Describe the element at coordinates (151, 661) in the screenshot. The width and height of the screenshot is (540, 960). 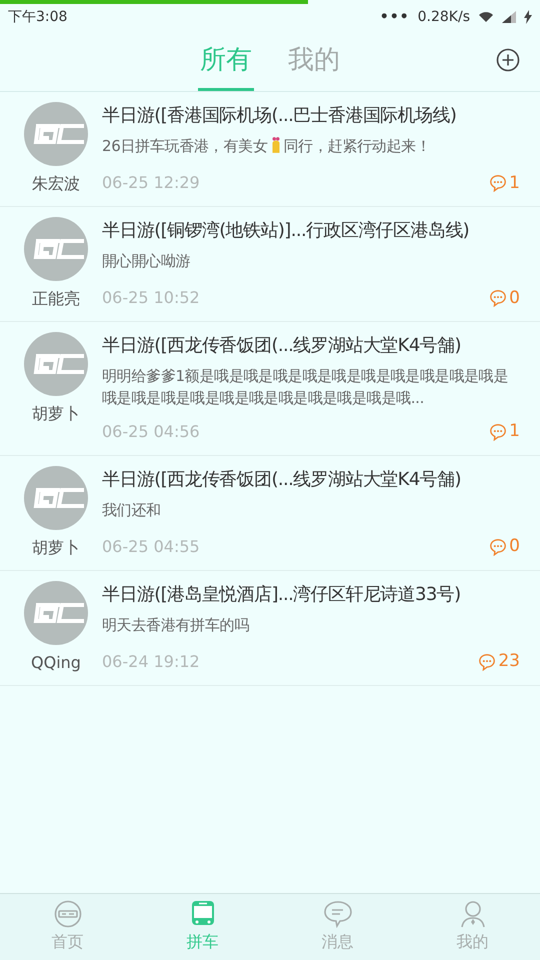
I see `post-time: 06-24 19:12` at that location.